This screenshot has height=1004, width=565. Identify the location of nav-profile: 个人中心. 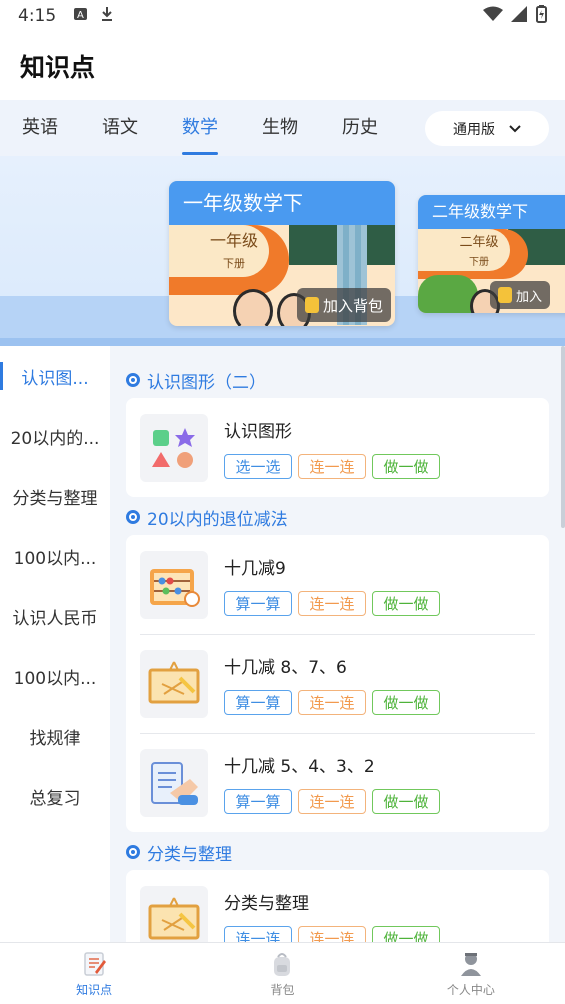
(471, 973).